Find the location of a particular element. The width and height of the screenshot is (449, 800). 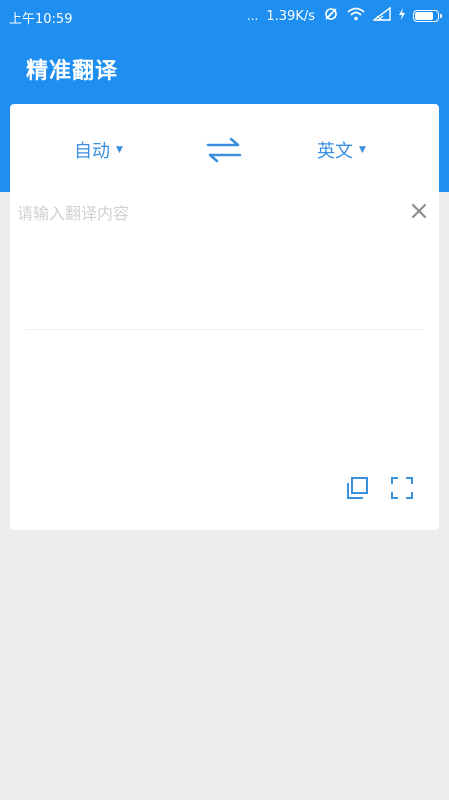

target-language-select: 英文 ▼ is located at coordinates (341, 150).